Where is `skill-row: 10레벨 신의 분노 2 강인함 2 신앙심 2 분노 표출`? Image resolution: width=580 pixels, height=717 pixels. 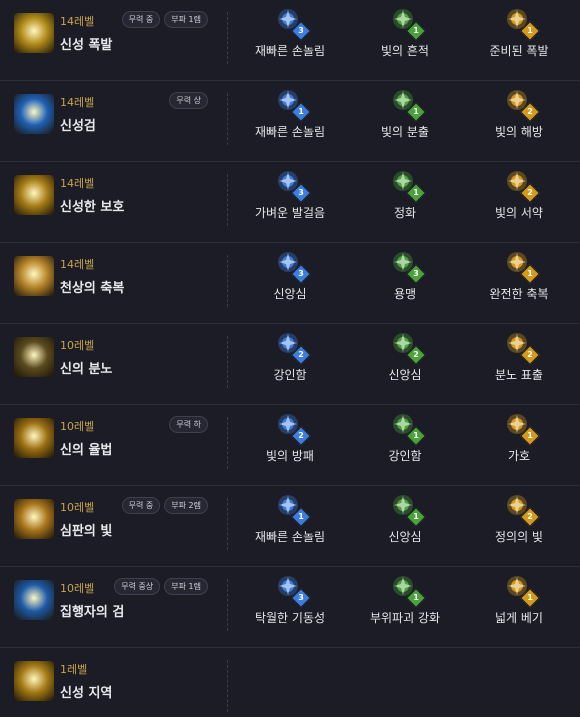
skill-row: 10레벨 신의 분노 2 강인함 2 신앙심 2 분노 표출 is located at coordinates (290, 364).